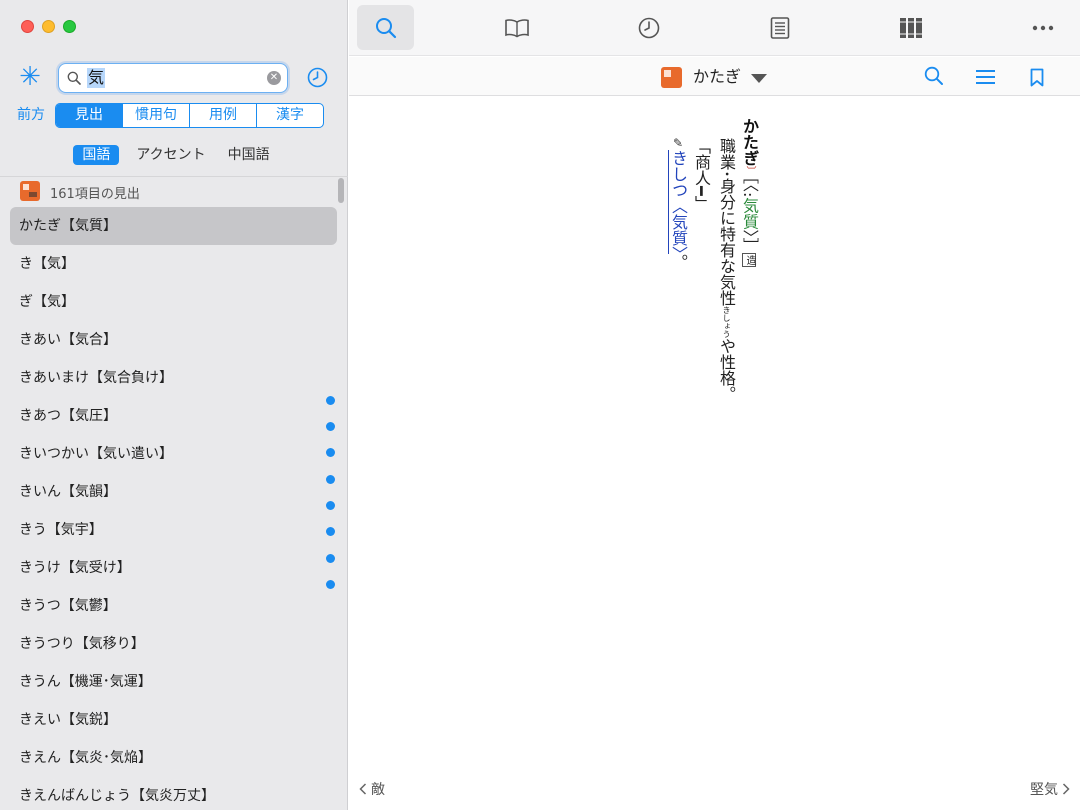 Image resolution: width=1080 pixels, height=810 pixels. Describe the element at coordinates (170, 155) in the screenshot. I see `tab-accent: アクセント` at that location.